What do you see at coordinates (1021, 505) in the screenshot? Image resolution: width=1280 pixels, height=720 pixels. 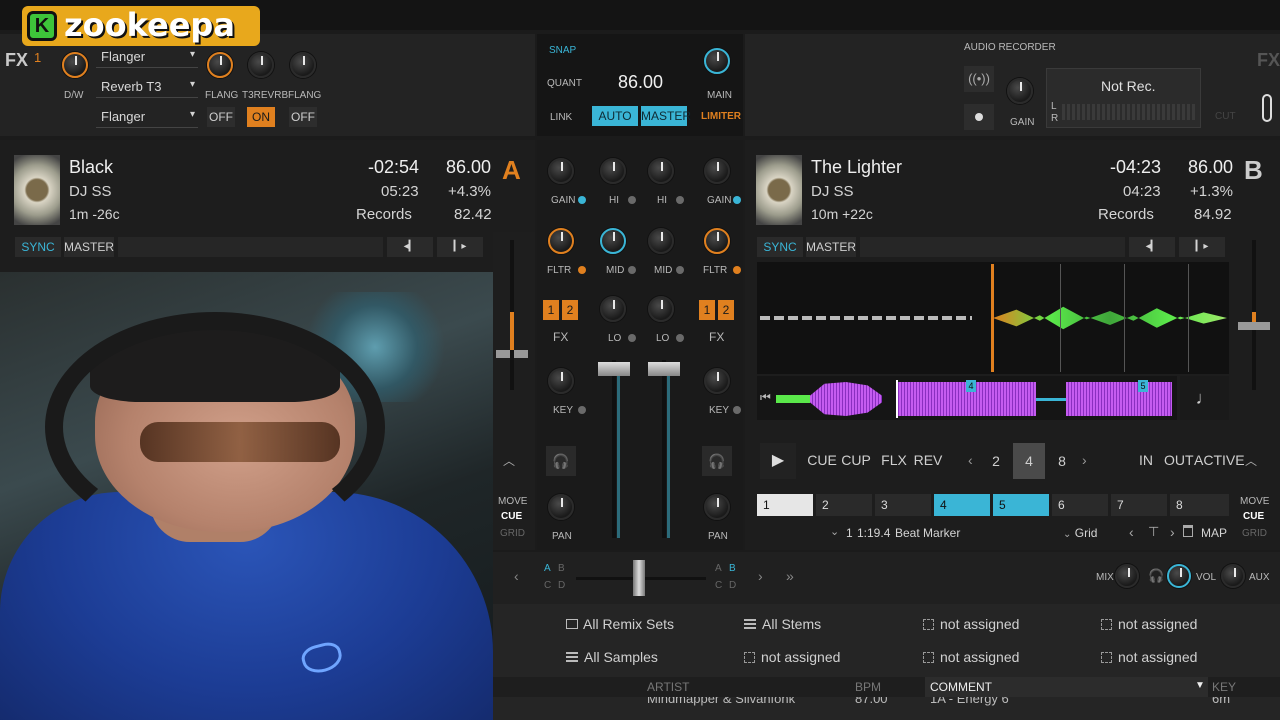 I see `hotcue-5: 5` at bounding box center [1021, 505].